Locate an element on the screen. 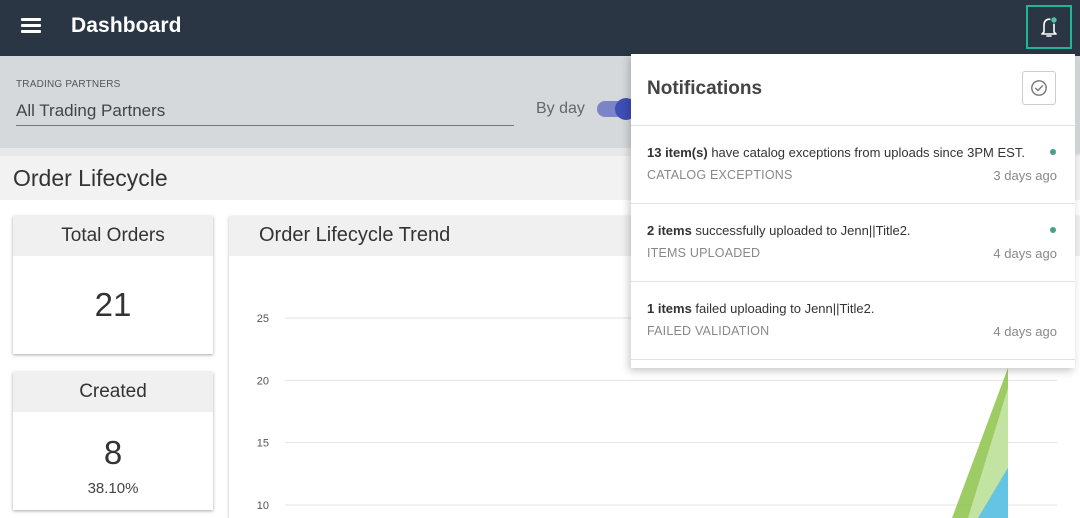 This screenshot has height=518, width=1080. y-tick-label: 10 is located at coordinates (263, 506).